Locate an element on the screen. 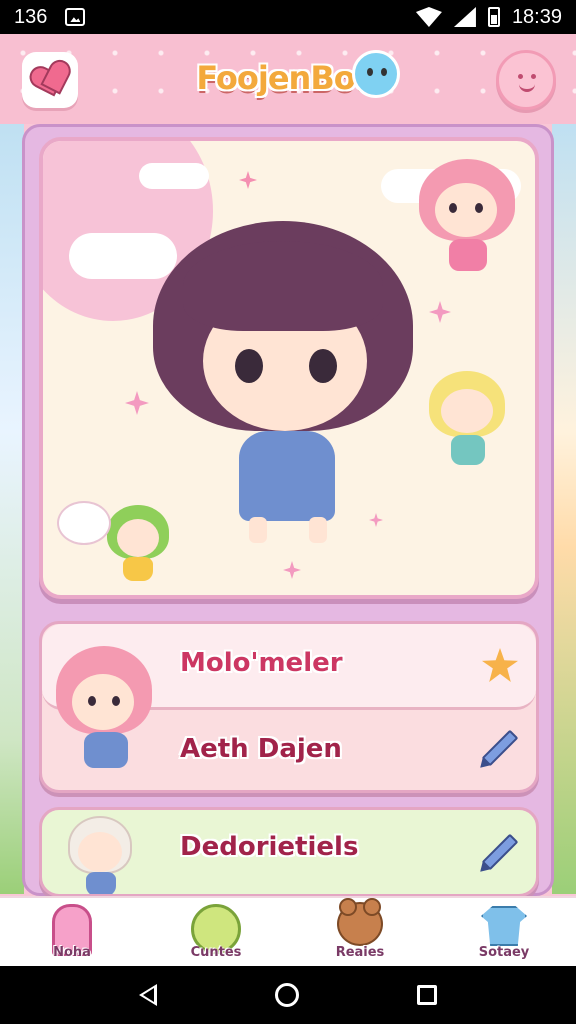 This screenshot has width=576, height=1024. app-header: FoojenBoo is located at coordinates (288, 79).